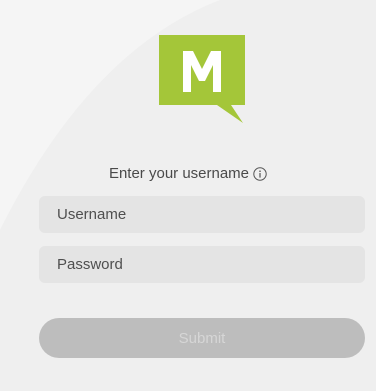 This screenshot has height=391, width=376. What do you see at coordinates (202, 338) in the screenshot?
I see `submit-button: Submit` at bounding box center [202, 338].